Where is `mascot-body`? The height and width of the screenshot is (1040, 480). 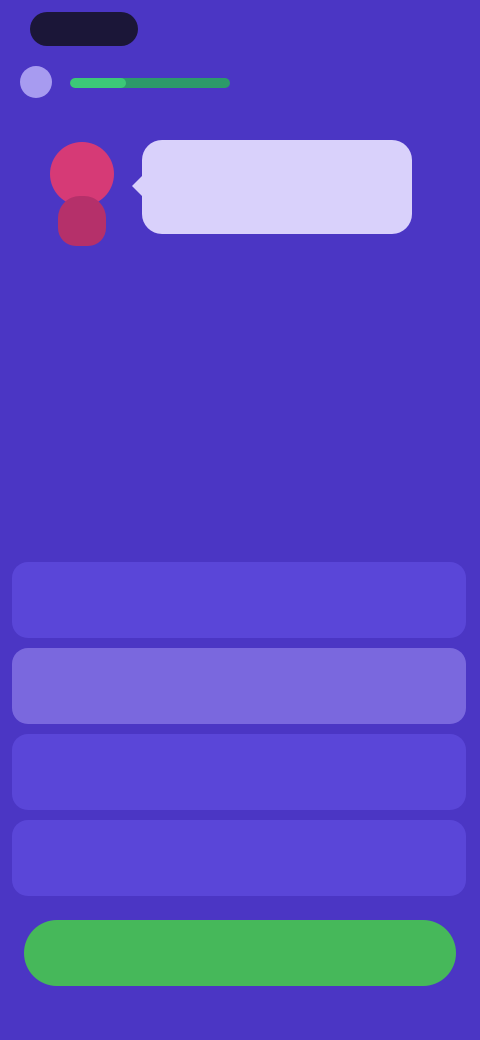
mascot-body is located at coordinates (82, 221).